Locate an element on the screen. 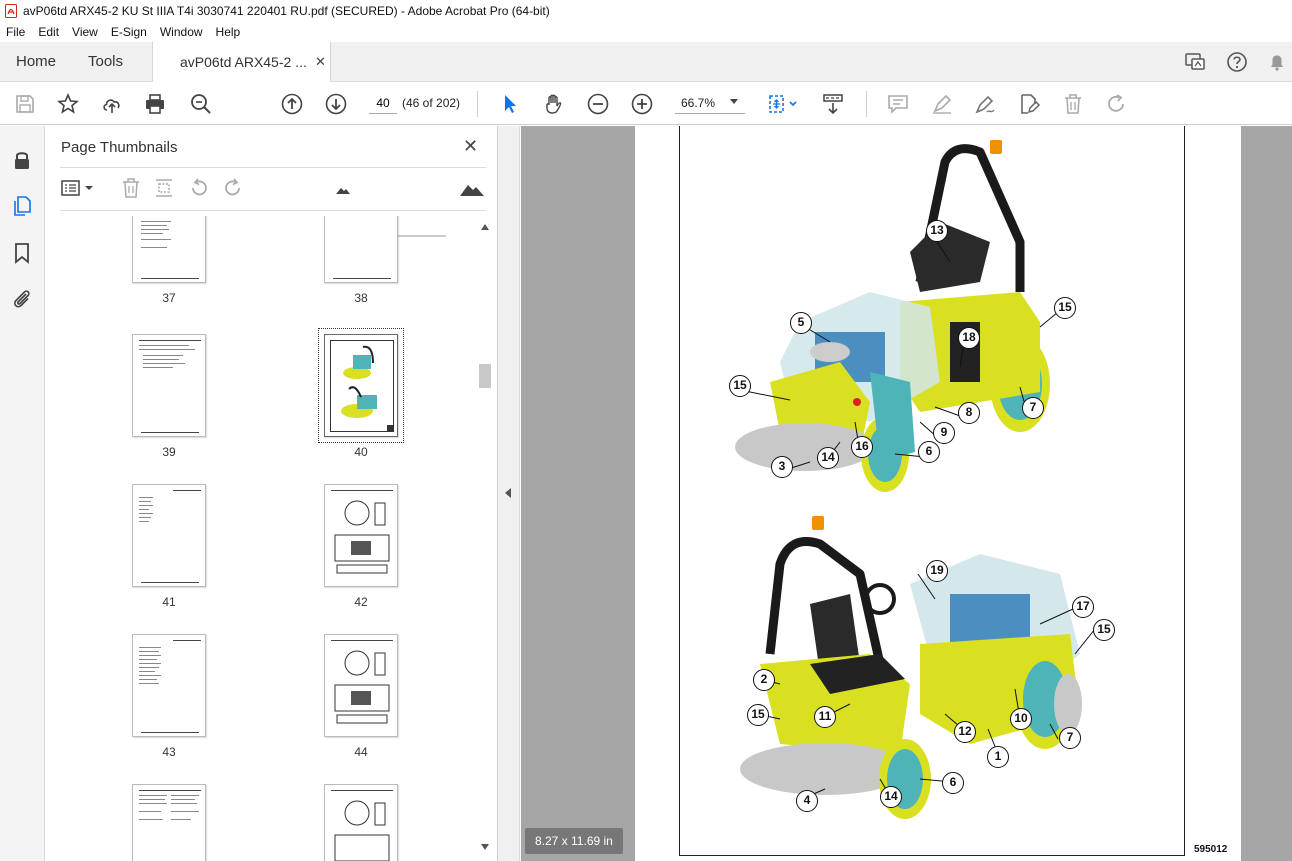 The width and height of the screenshot is (1292, 861). callout-marker: 14 is located at coordinates (891, 797).